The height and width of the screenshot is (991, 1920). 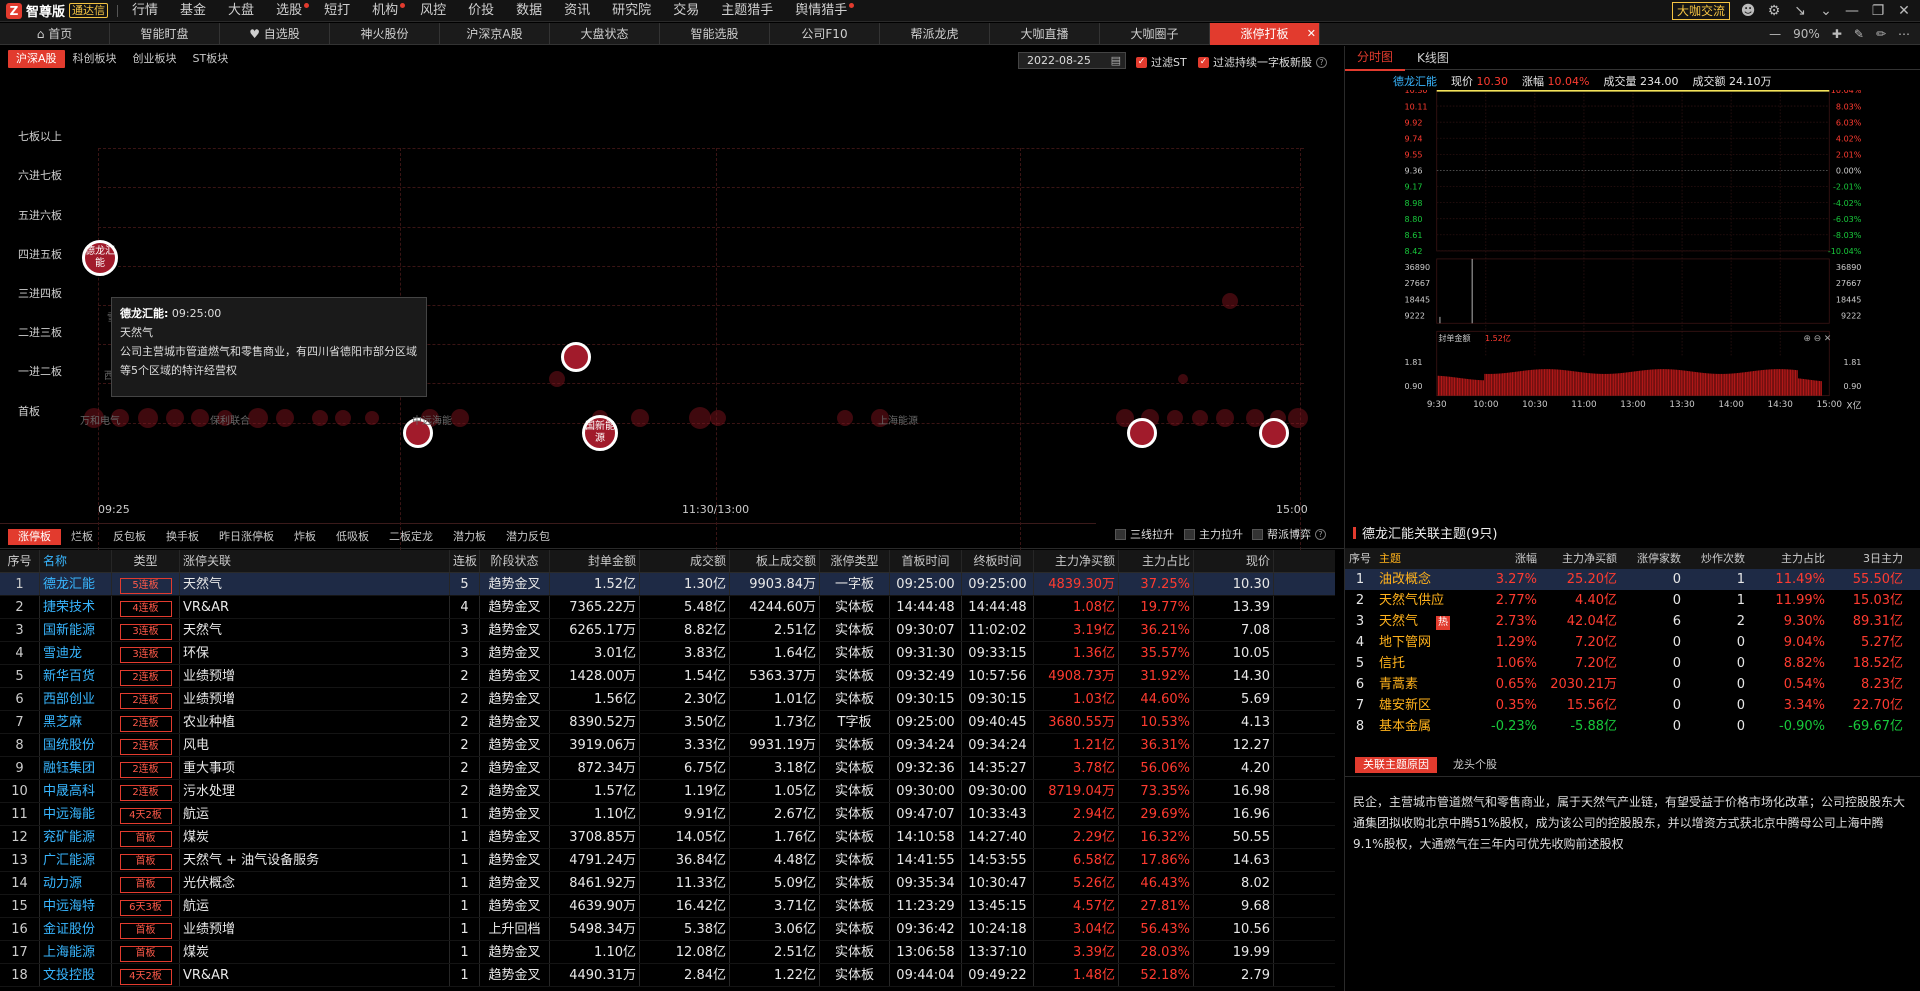 I want to click on edit-icon: ✏, so click(x=1881, y=34).